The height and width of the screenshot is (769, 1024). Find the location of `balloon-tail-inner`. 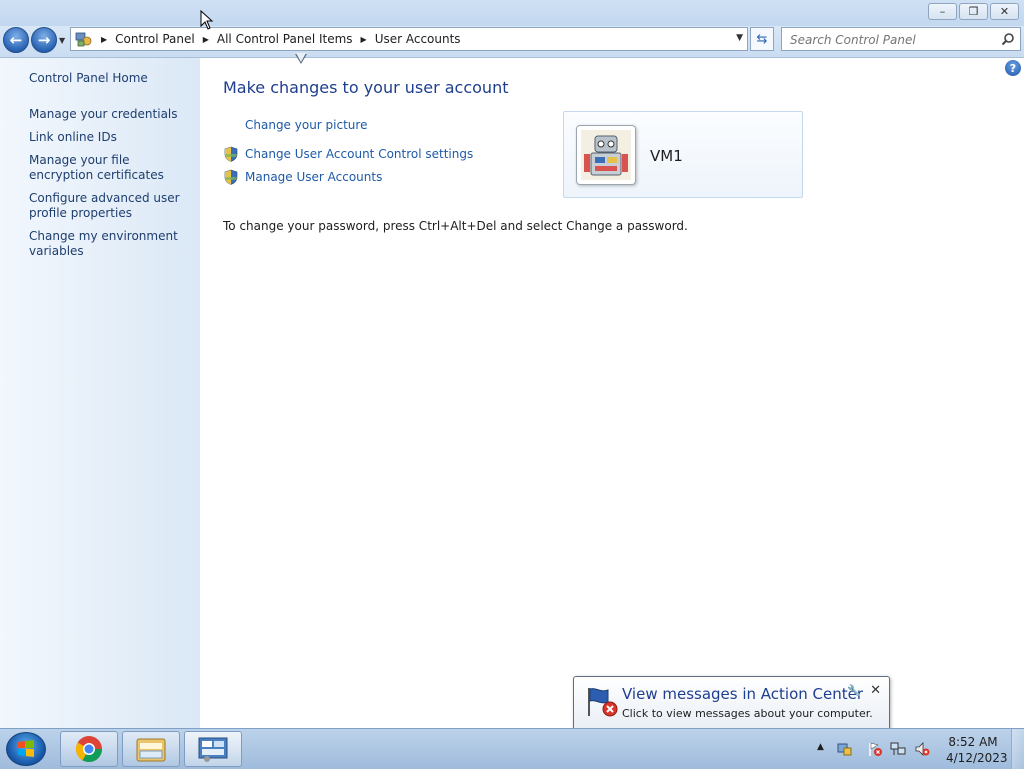

balloon-tail-inner is located at coordinates (301, 57).